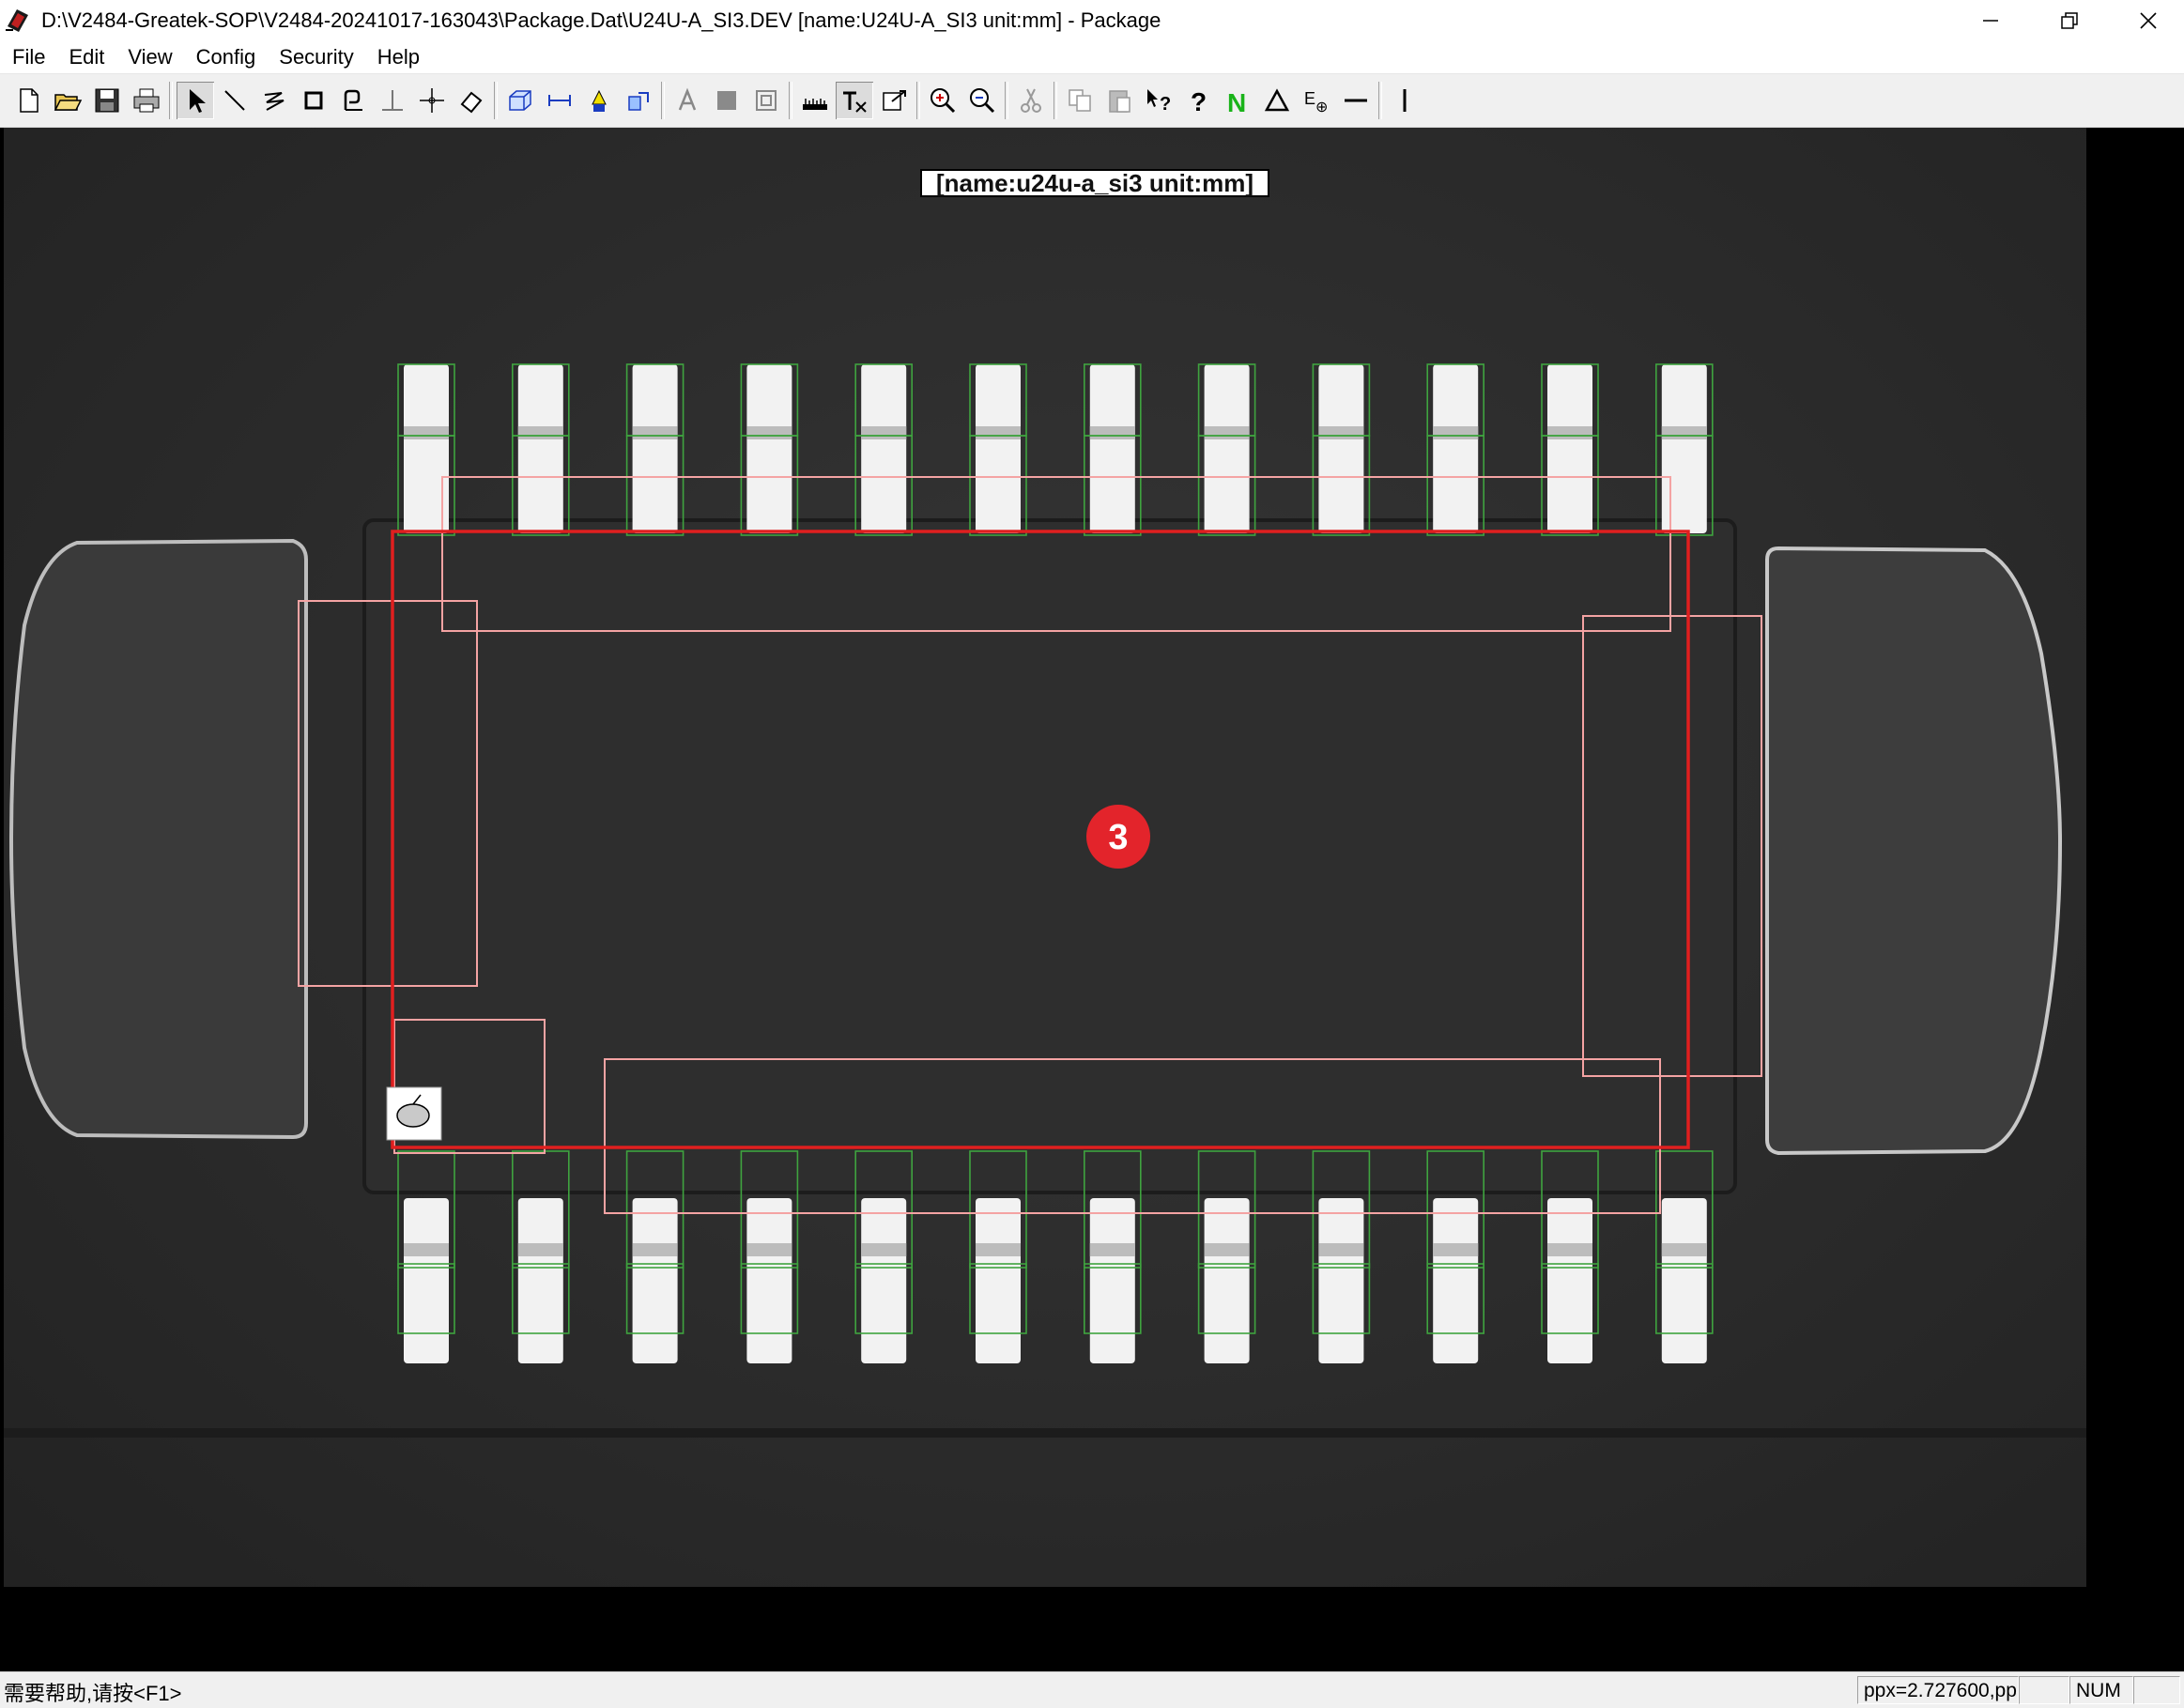 The width and height of the screenshot is (2184, 1708). I want to click on pointer-icon, so click(198, 101).